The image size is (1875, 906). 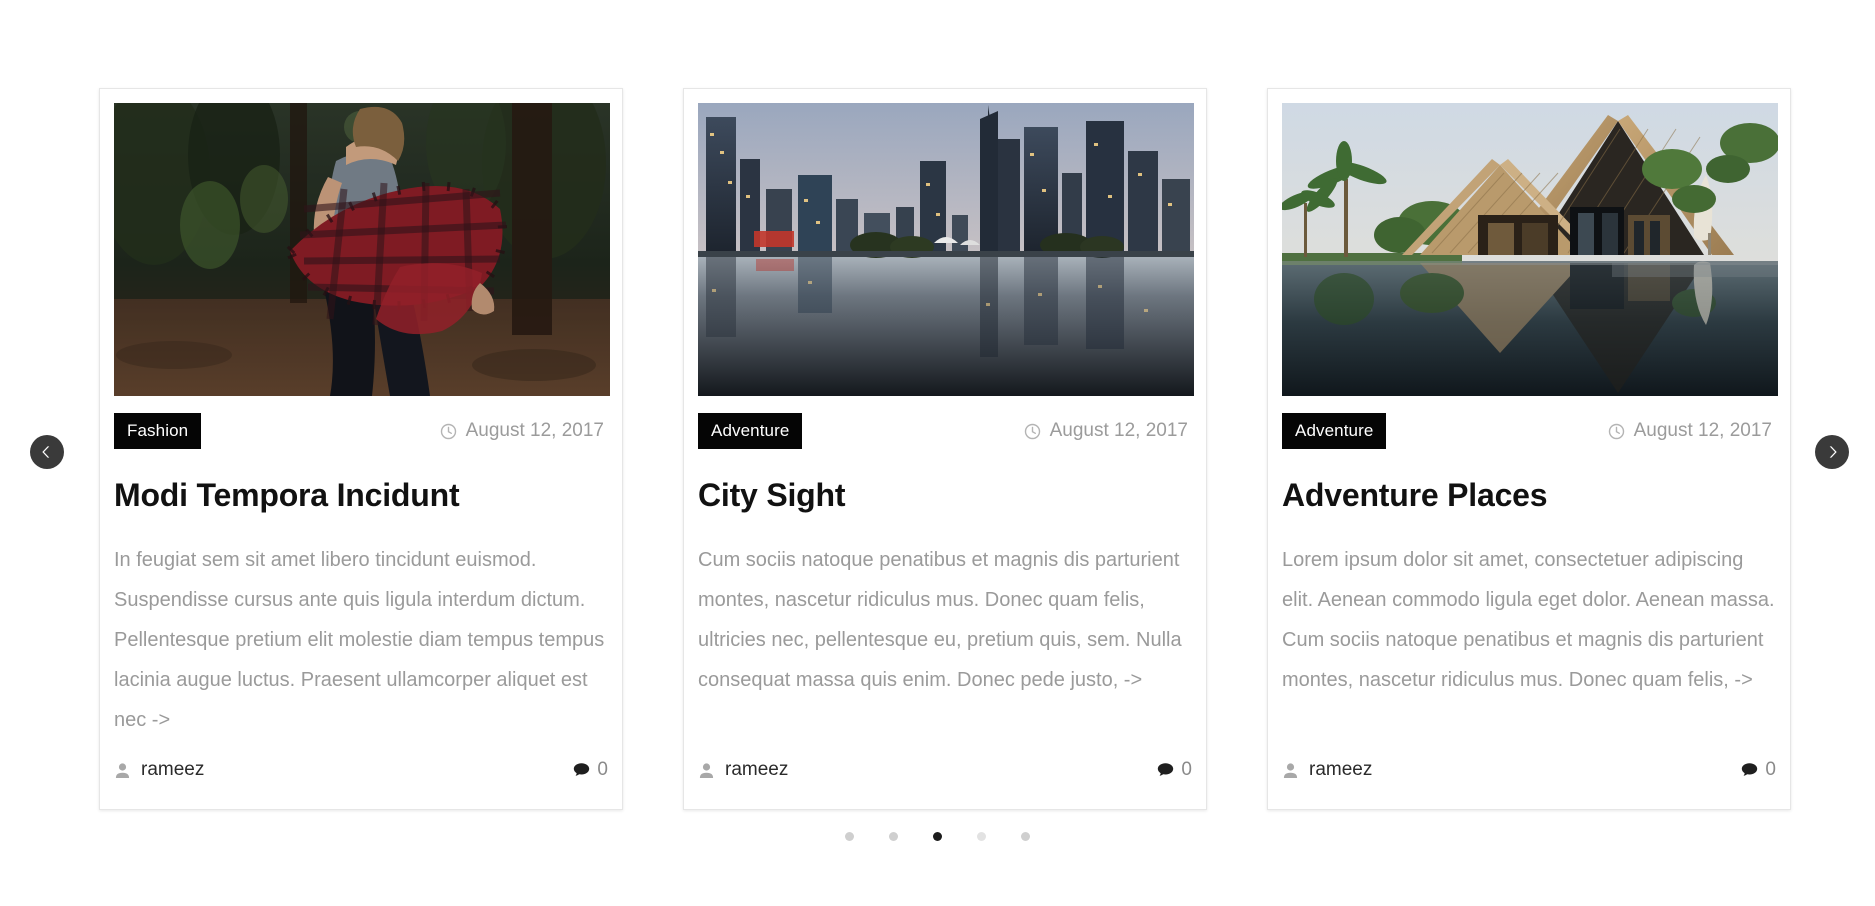 I want to click on post-title: City Sight, so click(x=945, y=495).